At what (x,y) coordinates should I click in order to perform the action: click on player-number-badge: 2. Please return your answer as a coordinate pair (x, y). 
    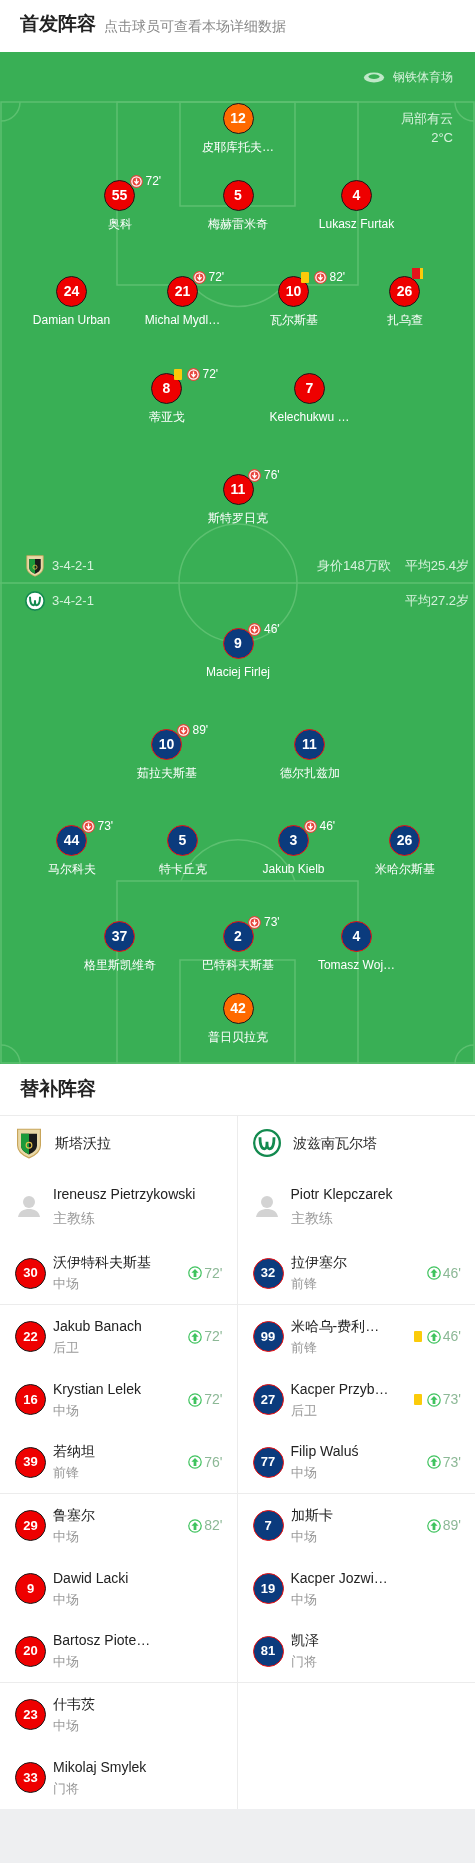
    Looking at the image, I should click on (238, 936).